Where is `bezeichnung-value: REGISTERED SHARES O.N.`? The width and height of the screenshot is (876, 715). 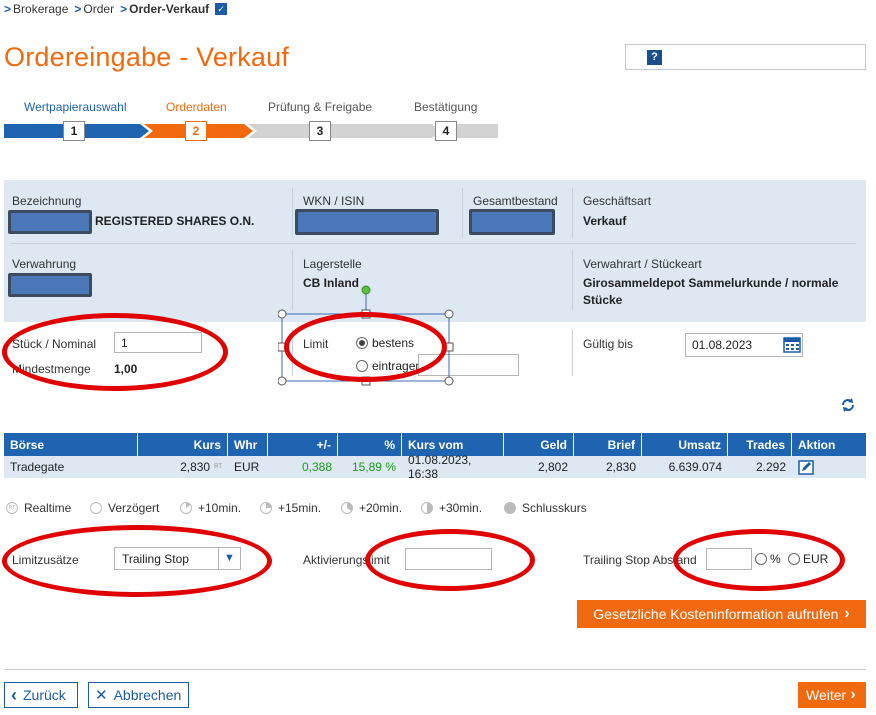
bezeichnung-value: REGISTERED SHARES O.N. is located at coordinates (175, 221).